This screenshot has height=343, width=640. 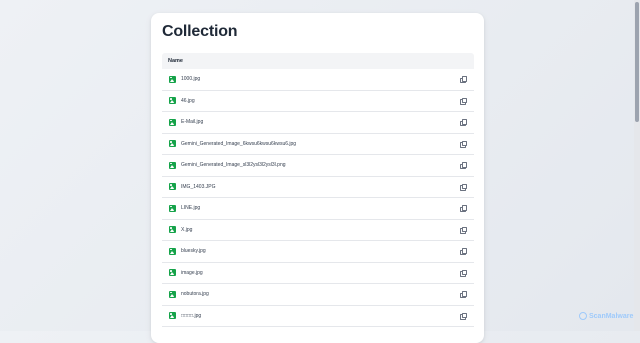 What do you see at coordinates (198, 187) in the screenshot?
I see `file-name-link: IMG_1403.JPG` at bounding box center [198, 187].